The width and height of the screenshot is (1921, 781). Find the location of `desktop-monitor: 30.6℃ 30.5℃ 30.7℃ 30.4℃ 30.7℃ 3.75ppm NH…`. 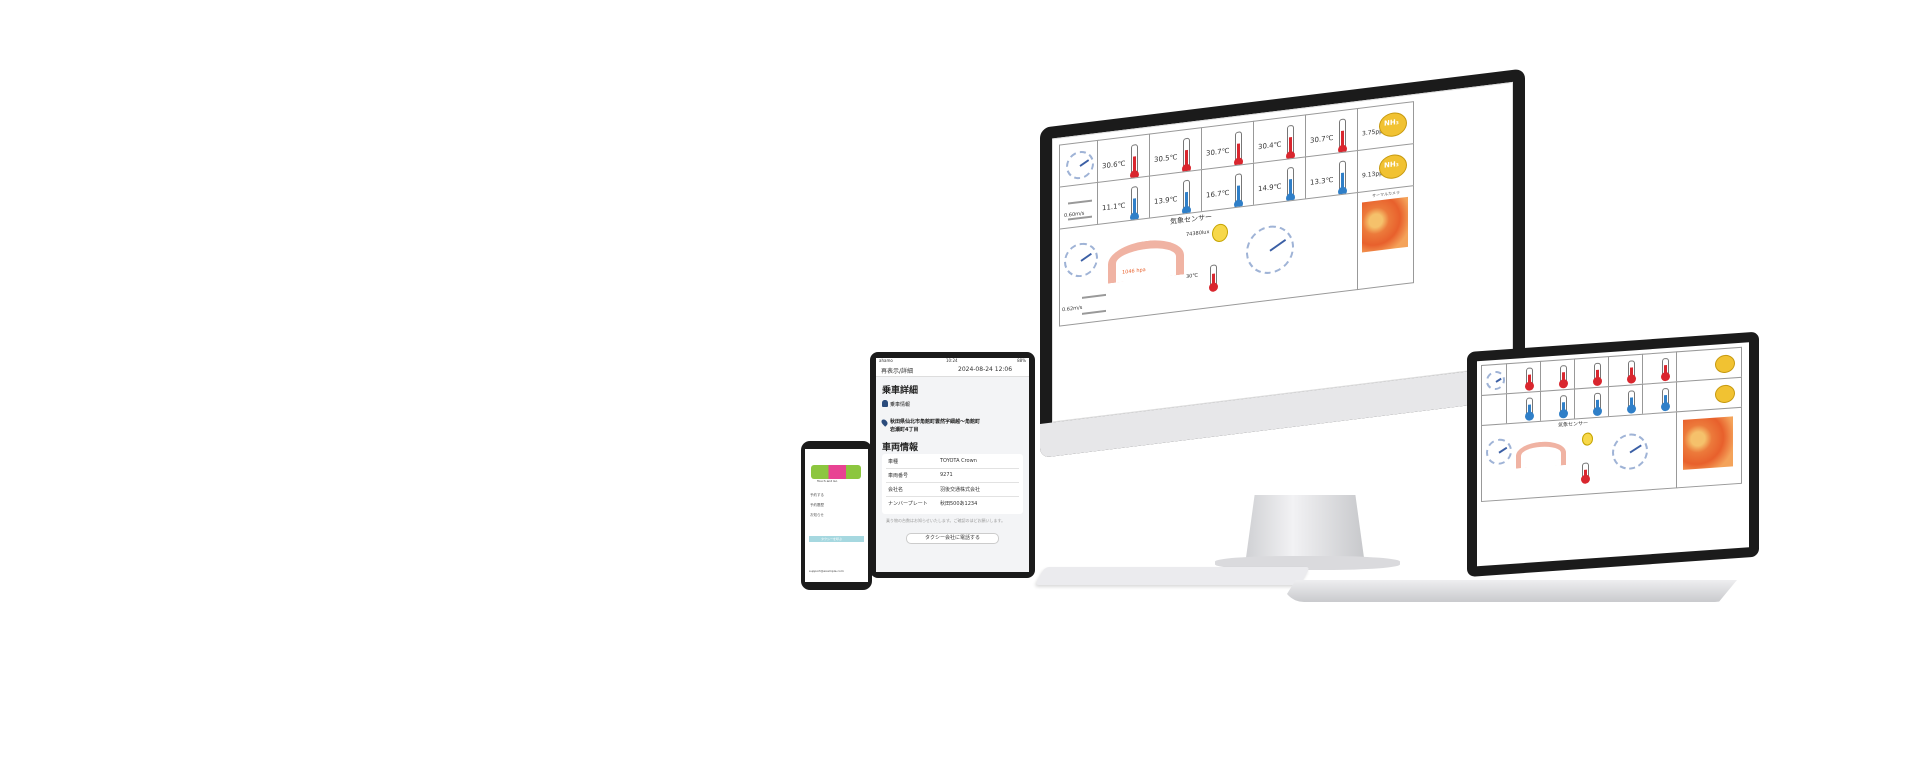

desktop-monitor: 30.6℃ 30.5℃ 30.7℃ 30.4℃ 30.7℃ 3.75ppm NH… is located at coordinates (1282, 263).